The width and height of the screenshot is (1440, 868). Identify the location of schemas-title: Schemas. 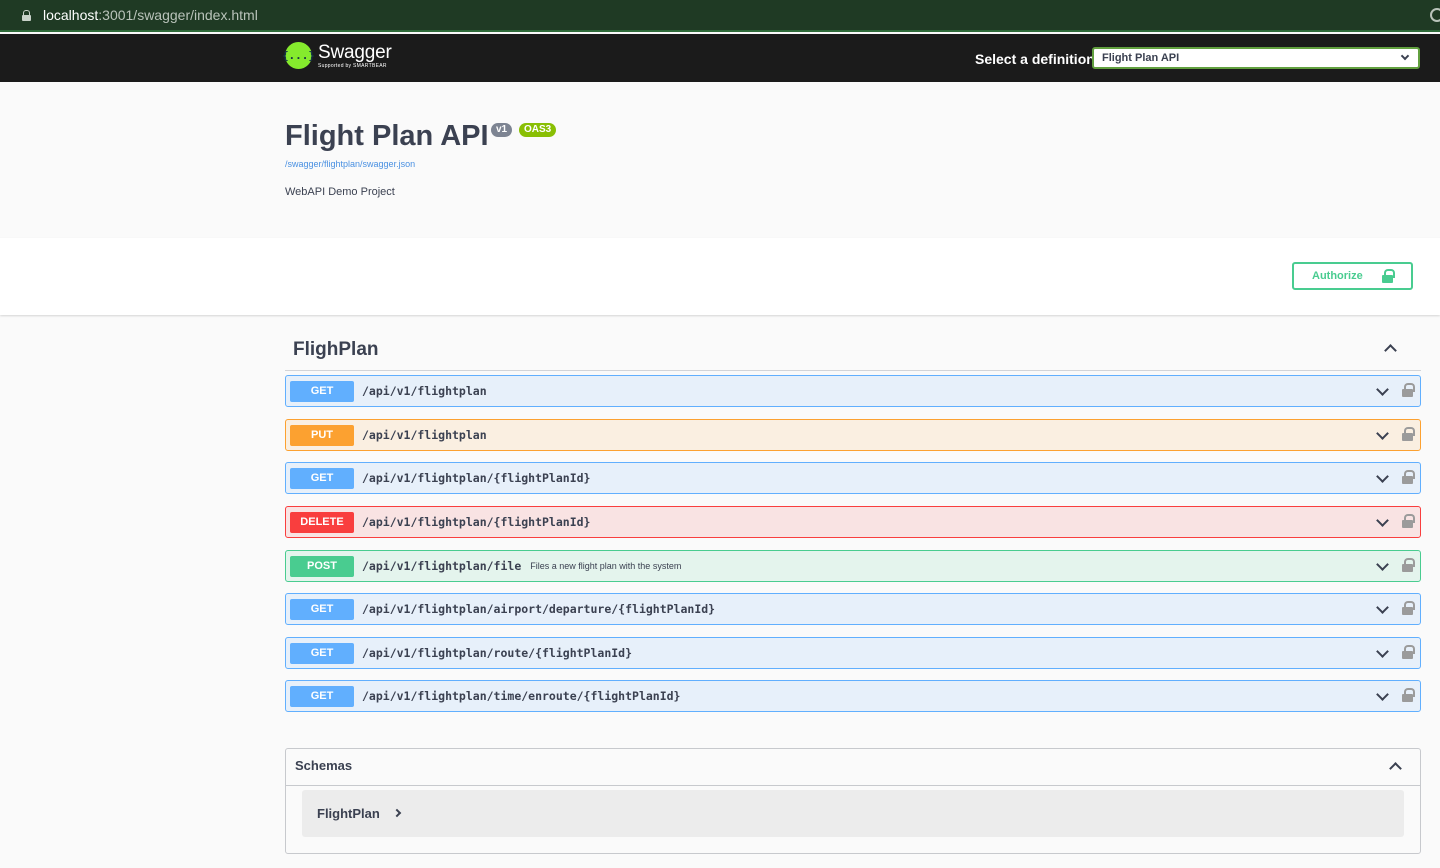
(324, 765).